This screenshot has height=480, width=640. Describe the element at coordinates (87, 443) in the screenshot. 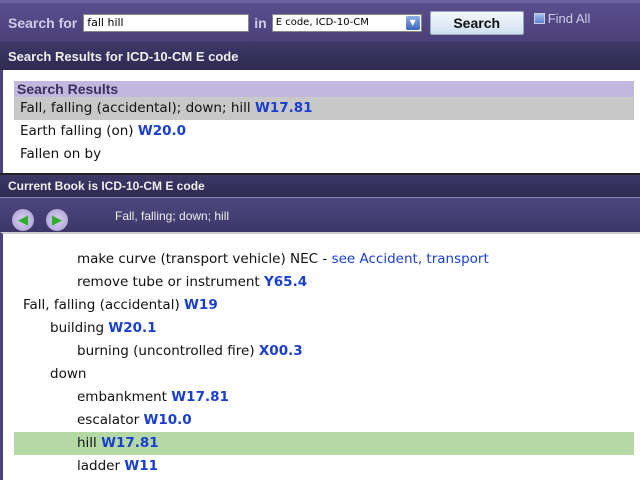

I see `tree-item-text: hill` at that location.